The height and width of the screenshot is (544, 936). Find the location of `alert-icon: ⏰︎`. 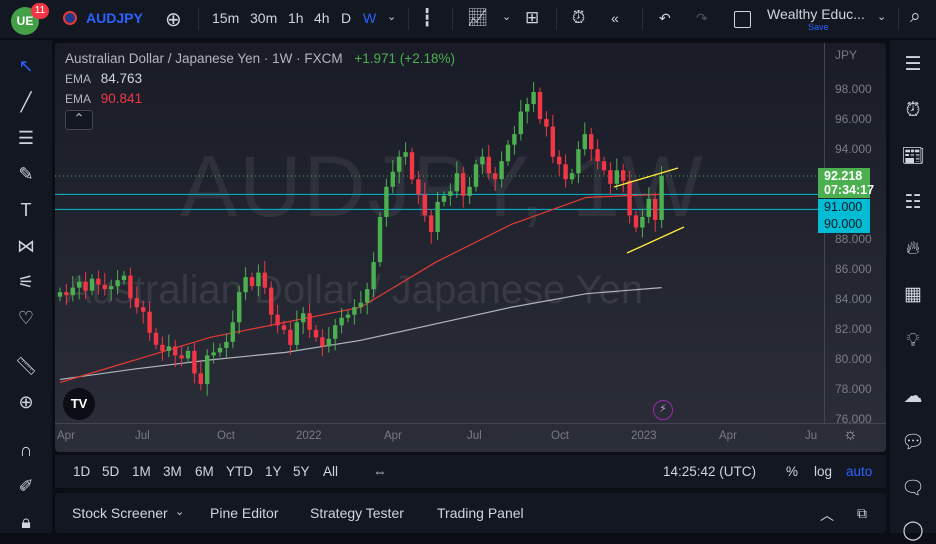

alert-icon: ⏰︎ is located at coordinates (578, 18).